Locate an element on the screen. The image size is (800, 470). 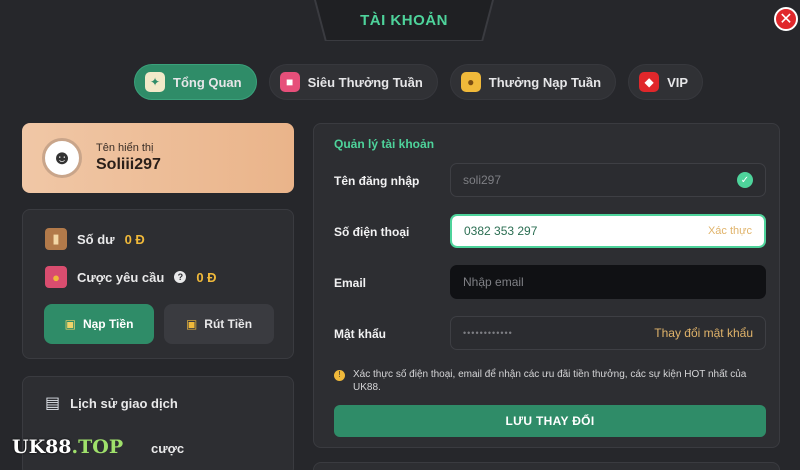
required-bet-value: 0 Đ is located at coordinates (206, 277).